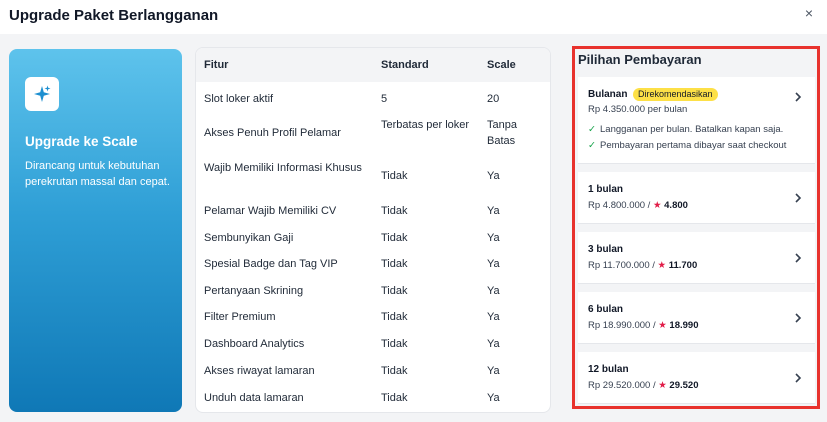 The image size is (827, 422). I want to click on feature-name: Akses Penuh Profil Pelamar, so click(272, 133).